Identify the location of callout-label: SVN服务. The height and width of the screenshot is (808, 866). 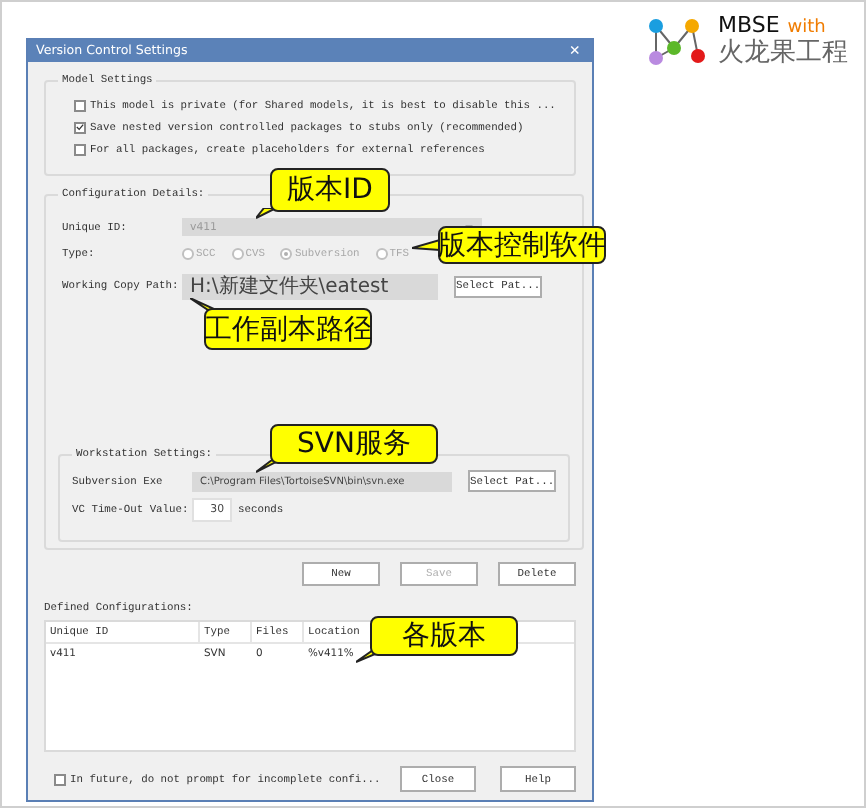
(354, 444).